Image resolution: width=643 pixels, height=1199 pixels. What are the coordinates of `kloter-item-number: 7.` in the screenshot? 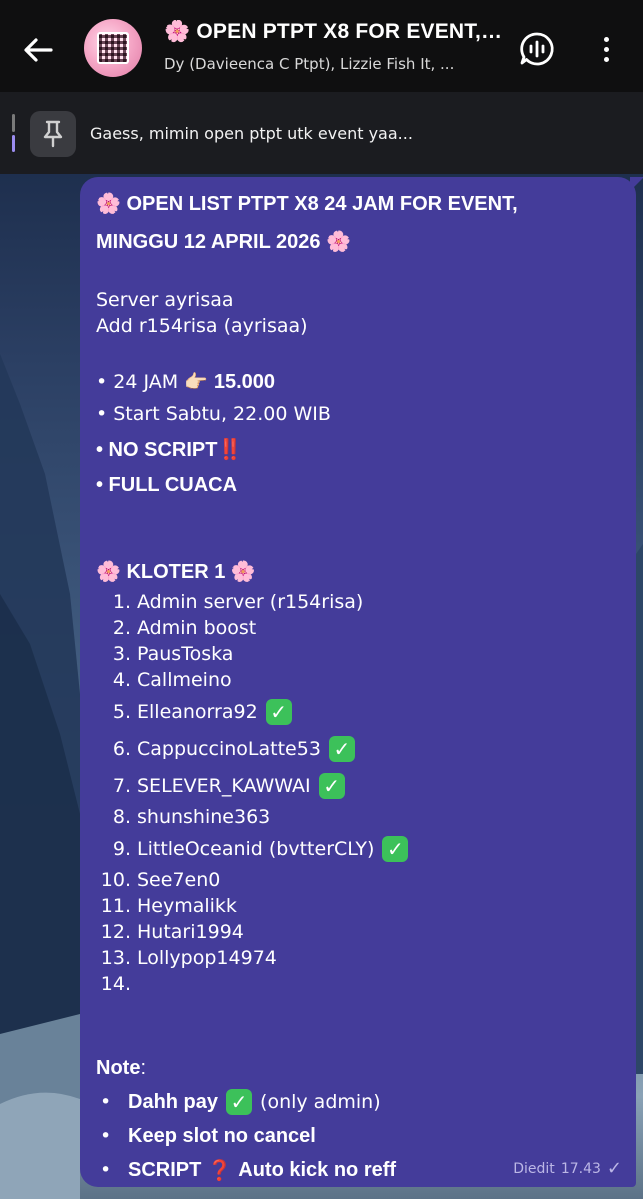 It's located at (121, 785).